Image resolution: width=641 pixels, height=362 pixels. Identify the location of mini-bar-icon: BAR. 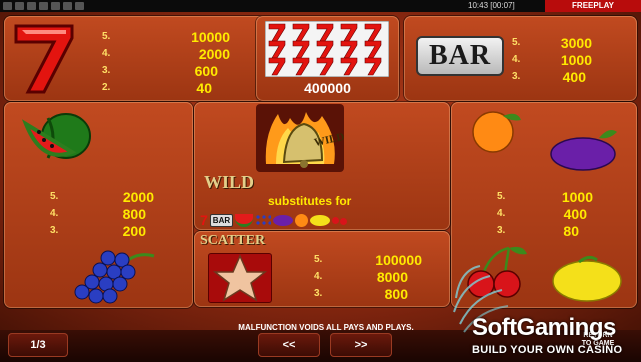
(221, 220).